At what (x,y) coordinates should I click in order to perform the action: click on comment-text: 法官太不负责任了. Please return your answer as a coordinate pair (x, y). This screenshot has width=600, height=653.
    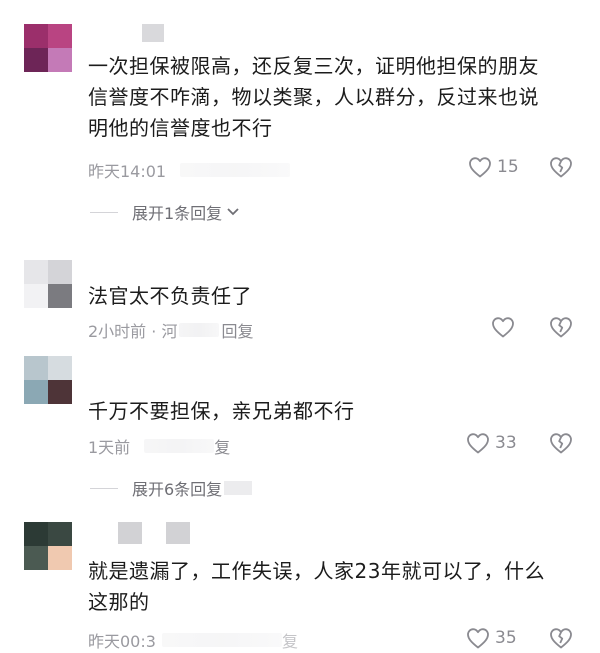
    Looking at the image, I should click on (170, 296).